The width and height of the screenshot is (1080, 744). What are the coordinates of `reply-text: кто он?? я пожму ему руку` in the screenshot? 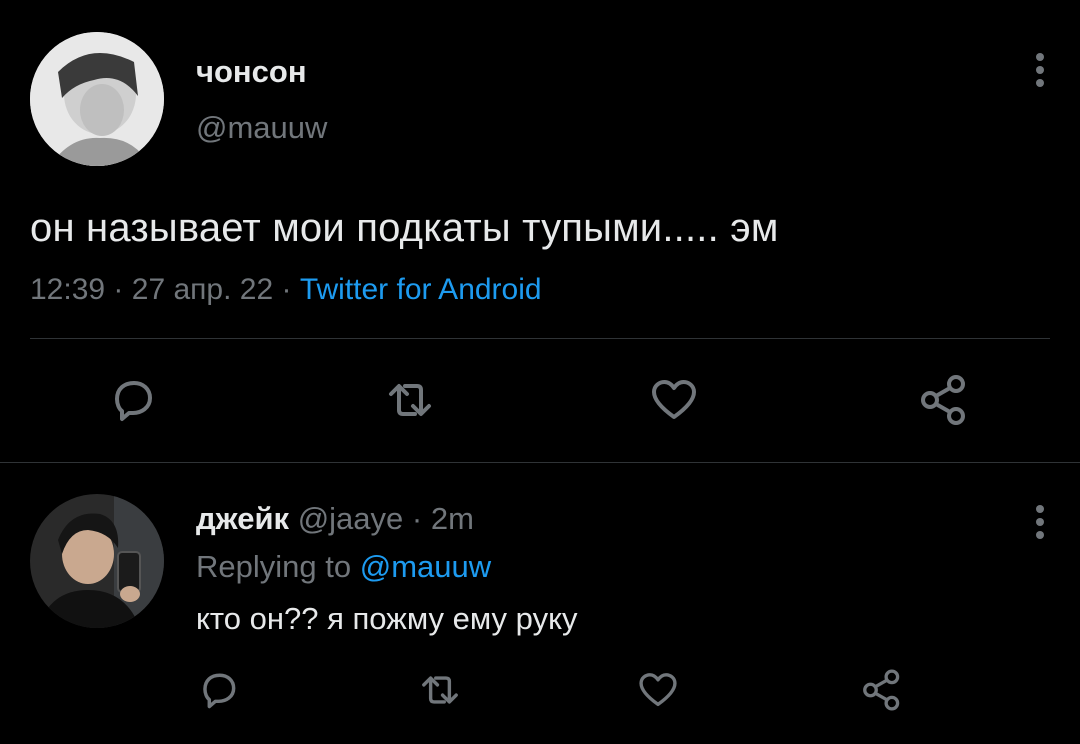 It's located at (387, 618).